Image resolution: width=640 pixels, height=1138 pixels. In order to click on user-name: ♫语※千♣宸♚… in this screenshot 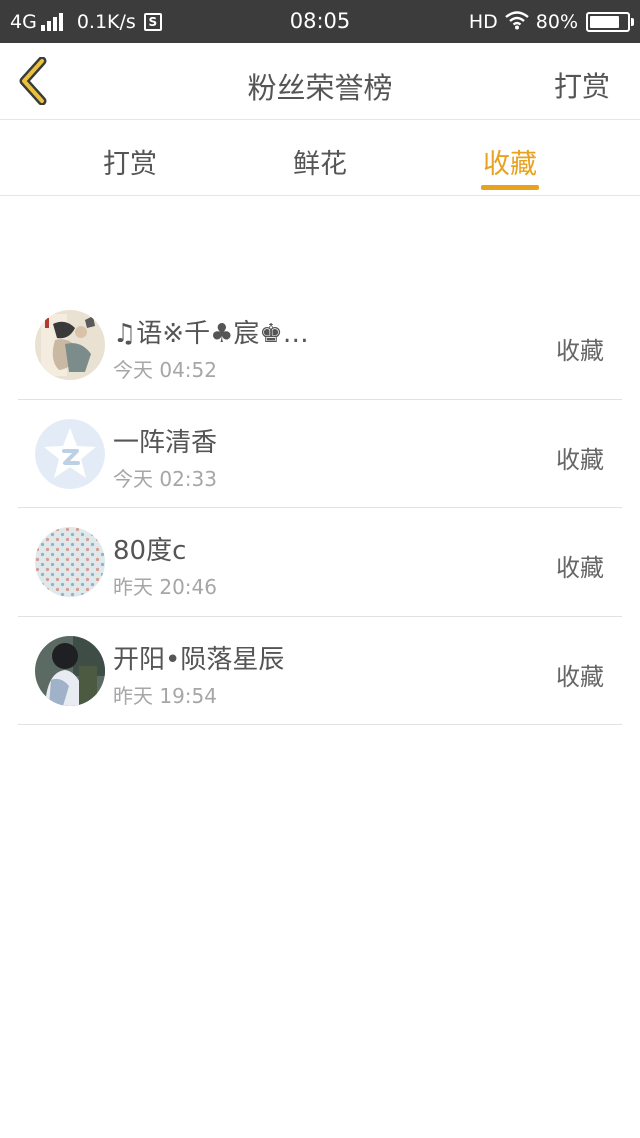, I will do `click(211, 334)`.